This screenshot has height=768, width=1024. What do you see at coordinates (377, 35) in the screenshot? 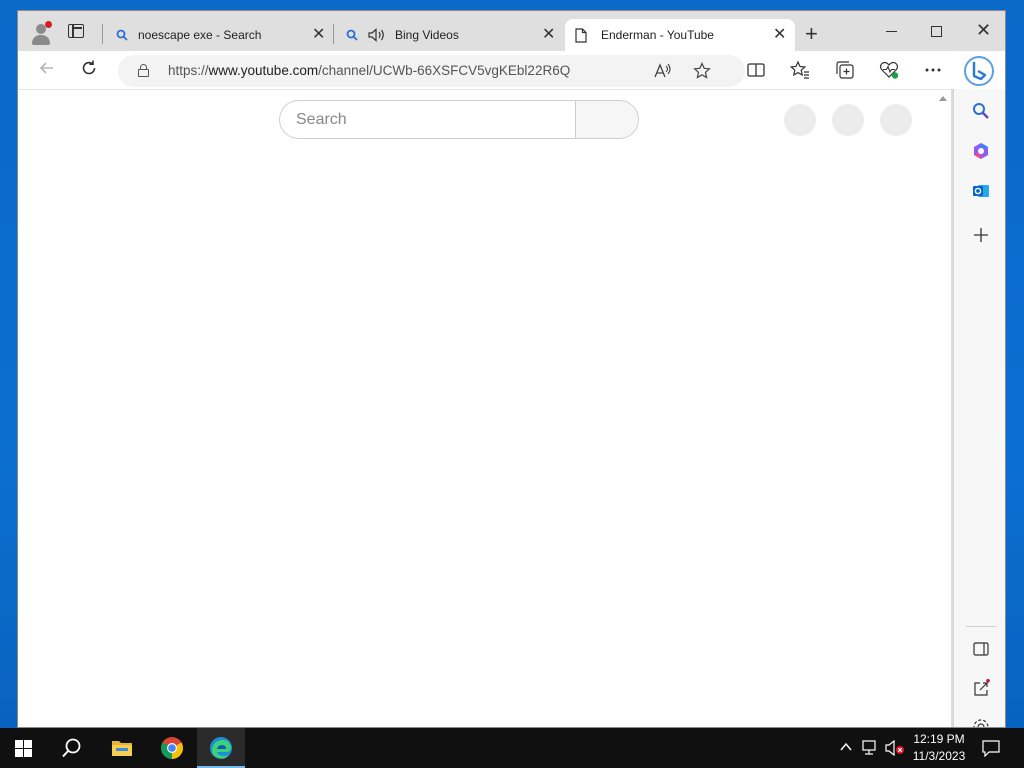
I see `speaker-icon` at bounding box center [377, 35].